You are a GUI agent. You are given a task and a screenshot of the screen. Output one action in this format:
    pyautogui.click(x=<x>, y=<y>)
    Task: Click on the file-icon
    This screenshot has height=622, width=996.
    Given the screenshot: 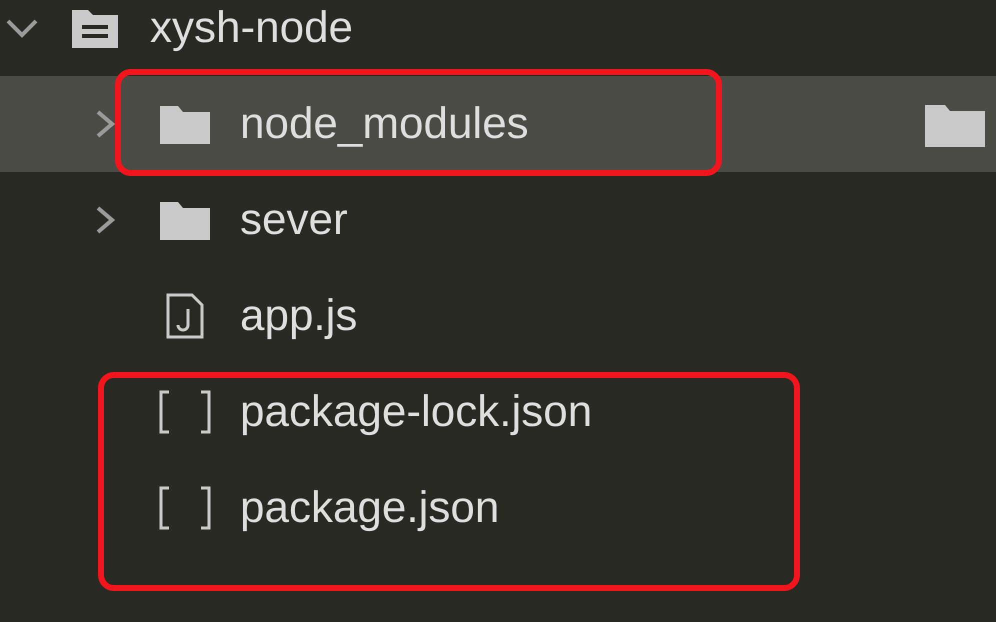 What is the action you would take?
    pyautogui.click(x=185, y=316)
    